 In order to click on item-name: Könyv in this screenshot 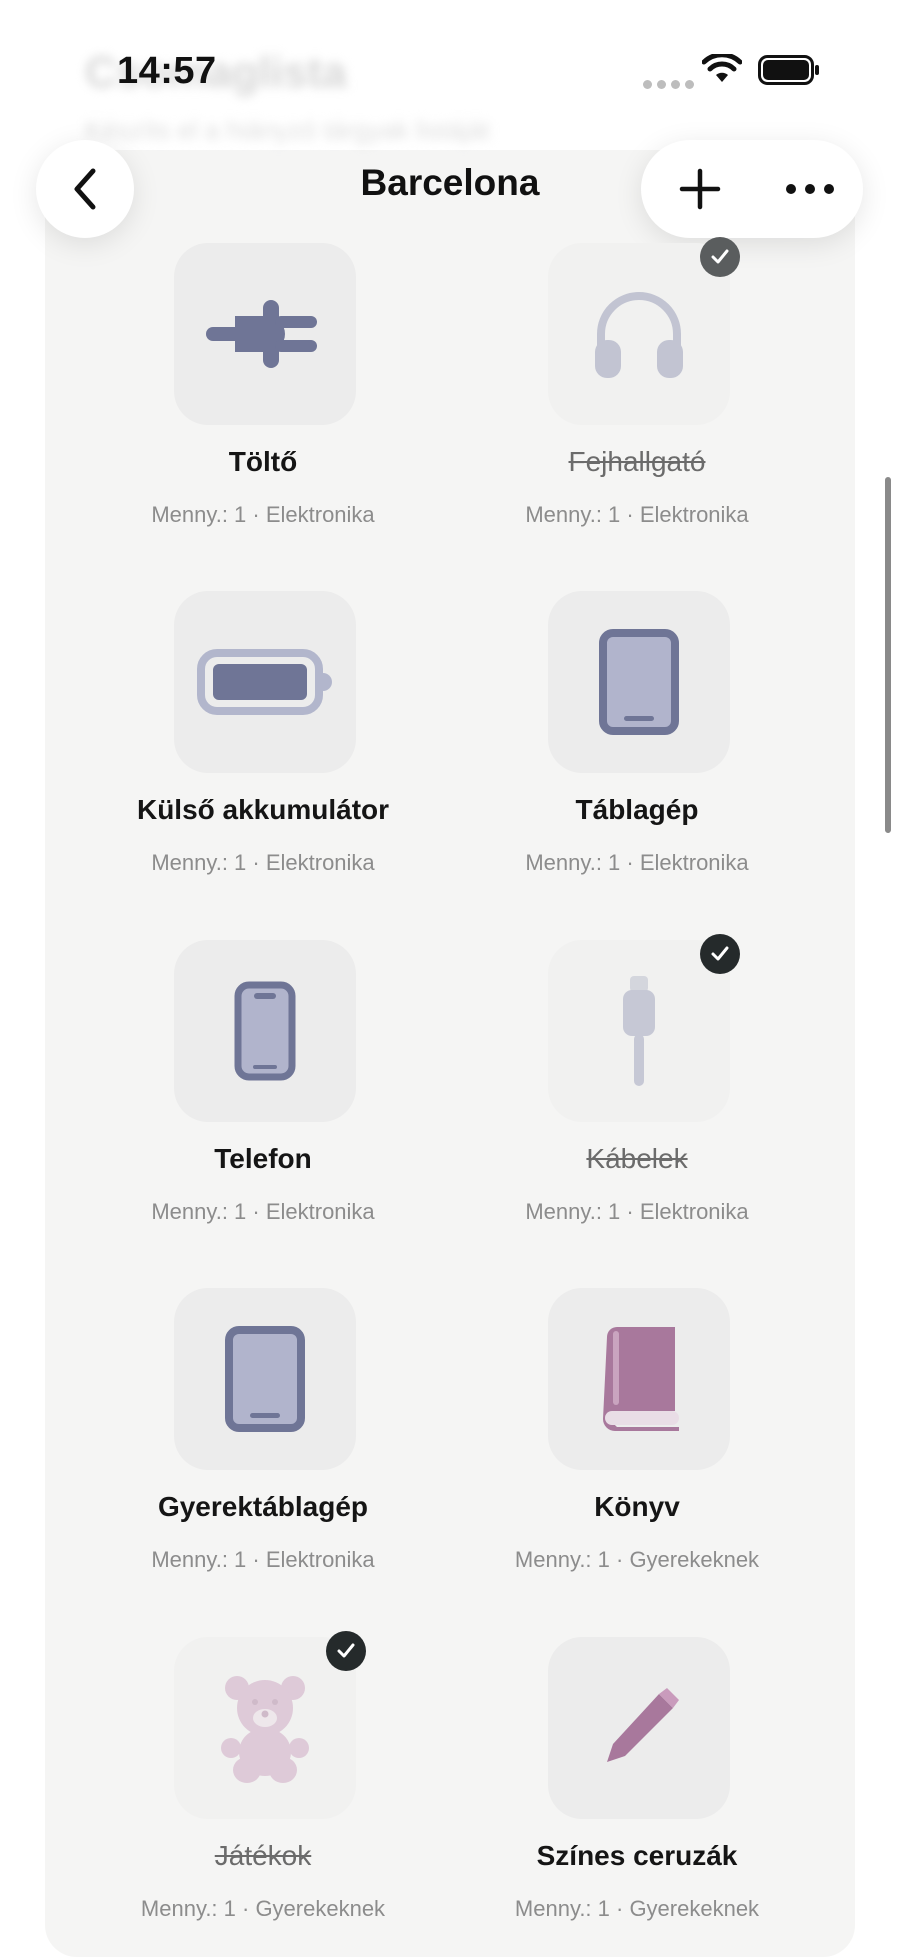, I will do `click(637, 1506)`.